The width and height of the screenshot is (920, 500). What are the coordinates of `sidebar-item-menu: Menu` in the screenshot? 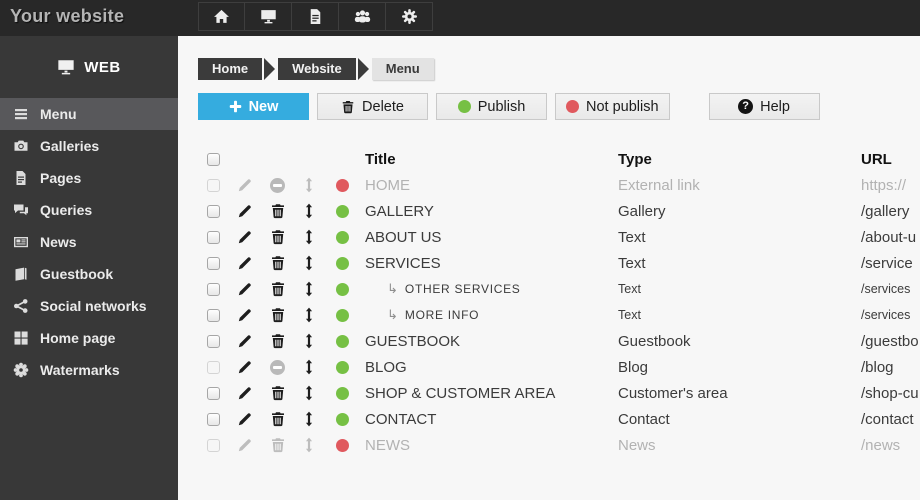 It's located at (89, 114).